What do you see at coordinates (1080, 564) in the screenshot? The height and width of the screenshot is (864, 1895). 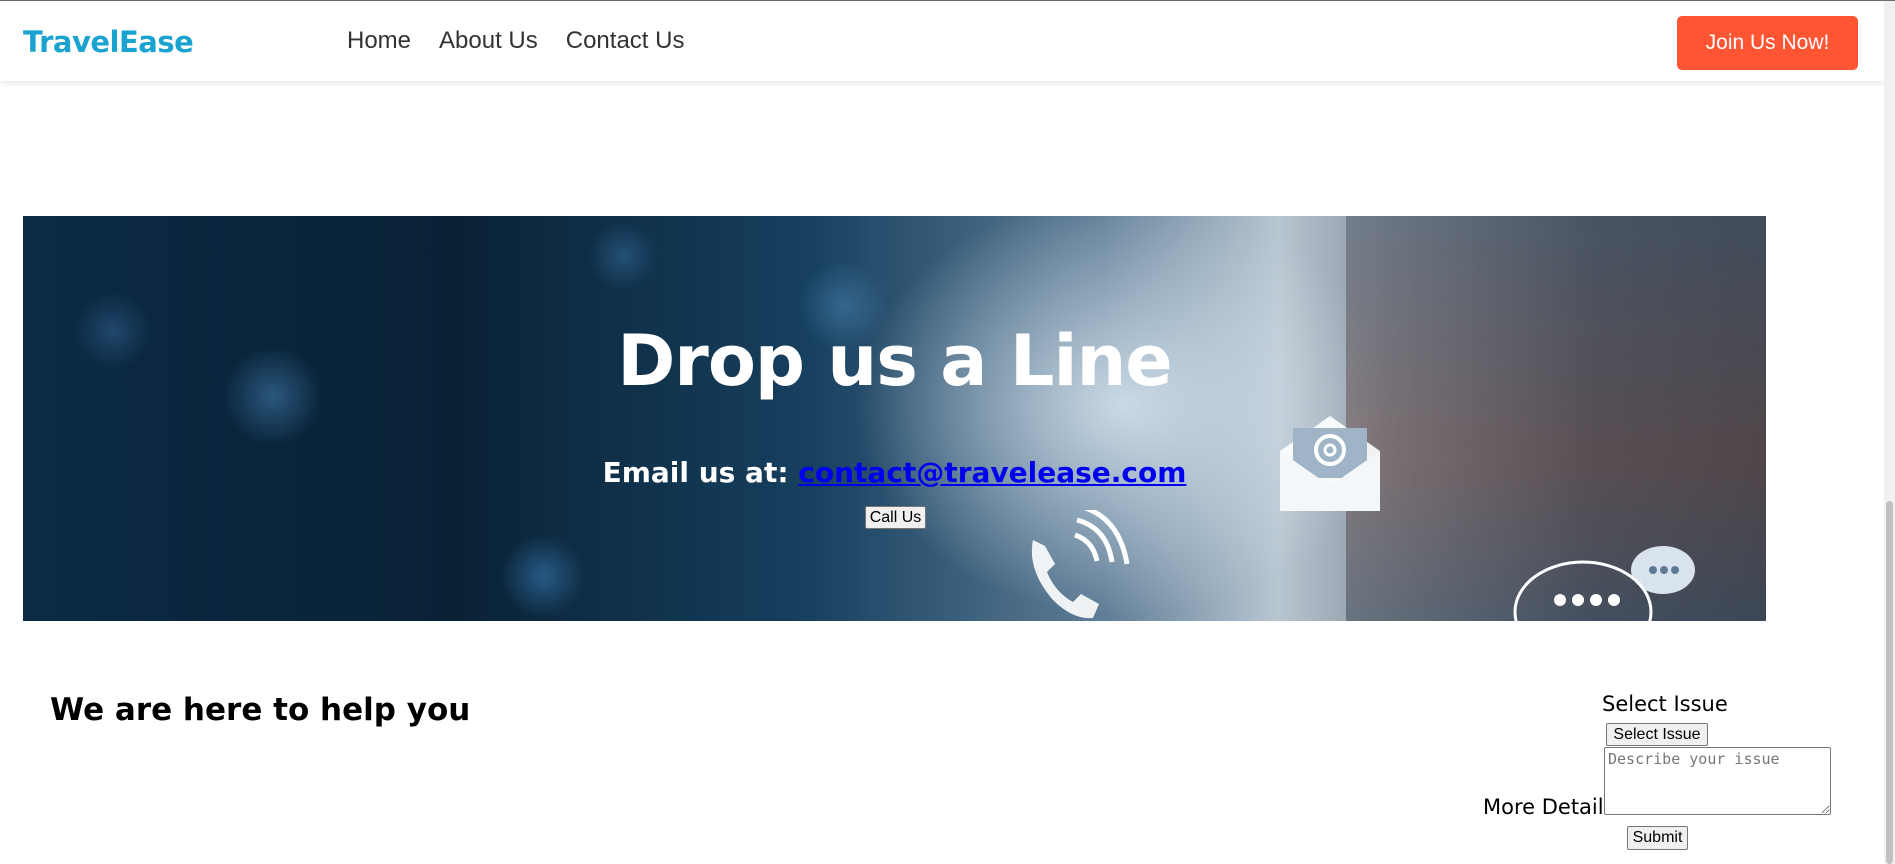 I see `phone-icon` at bounding box center [1080, 564].